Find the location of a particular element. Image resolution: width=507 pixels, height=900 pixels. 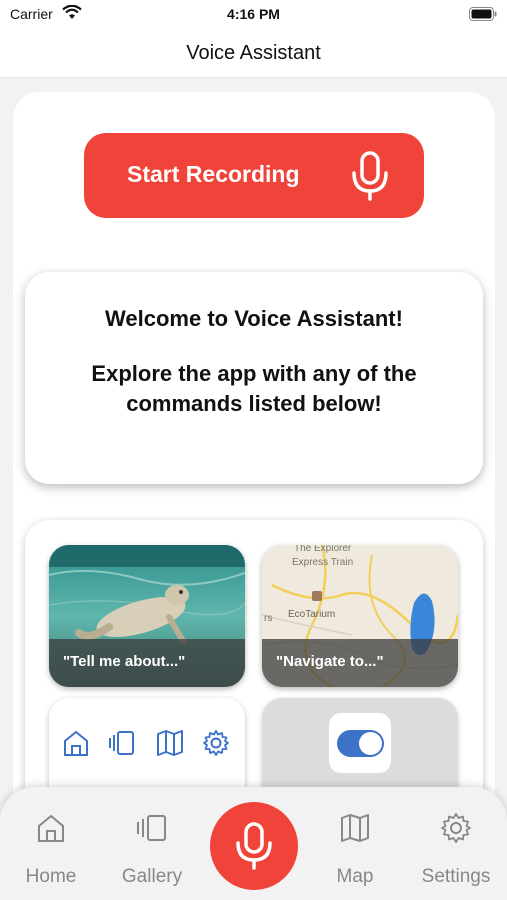

navigation-bar: Voice Assistant is located at coordinates (253, 54).